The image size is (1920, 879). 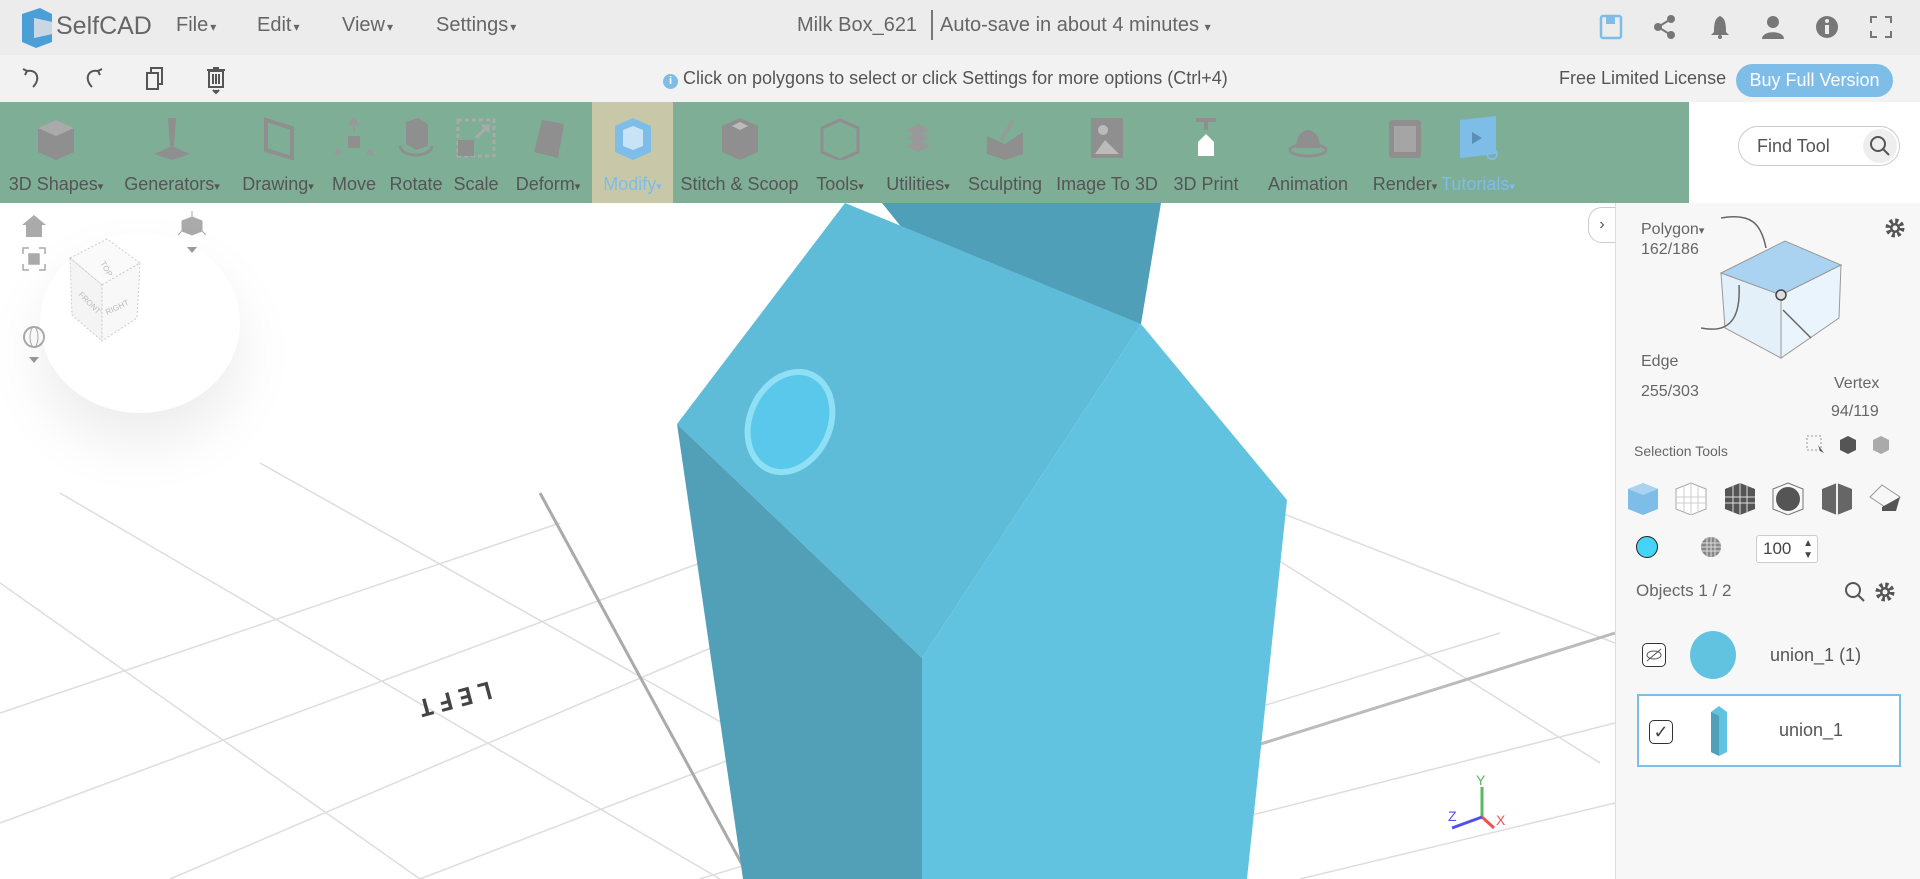 I want to click on objects-count: Objects 1 / 2, so click(x=1684, y=590).